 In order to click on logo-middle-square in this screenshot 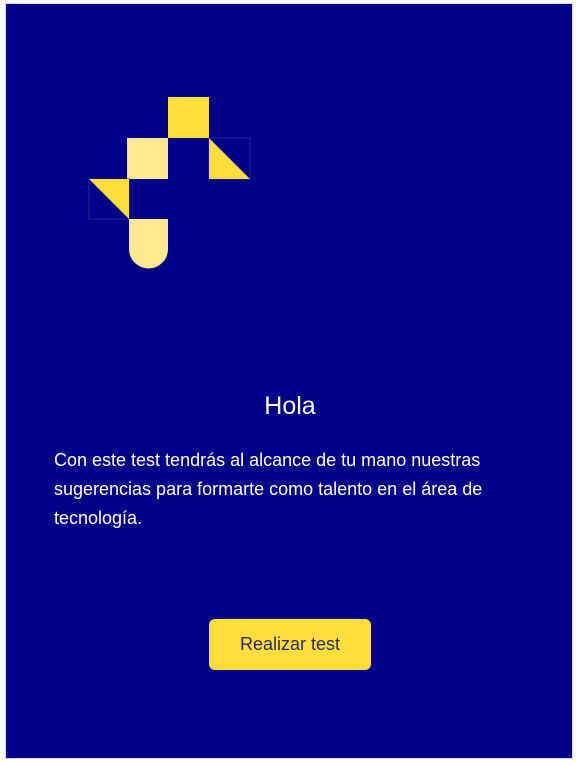, I will do `click(147, 158)`.